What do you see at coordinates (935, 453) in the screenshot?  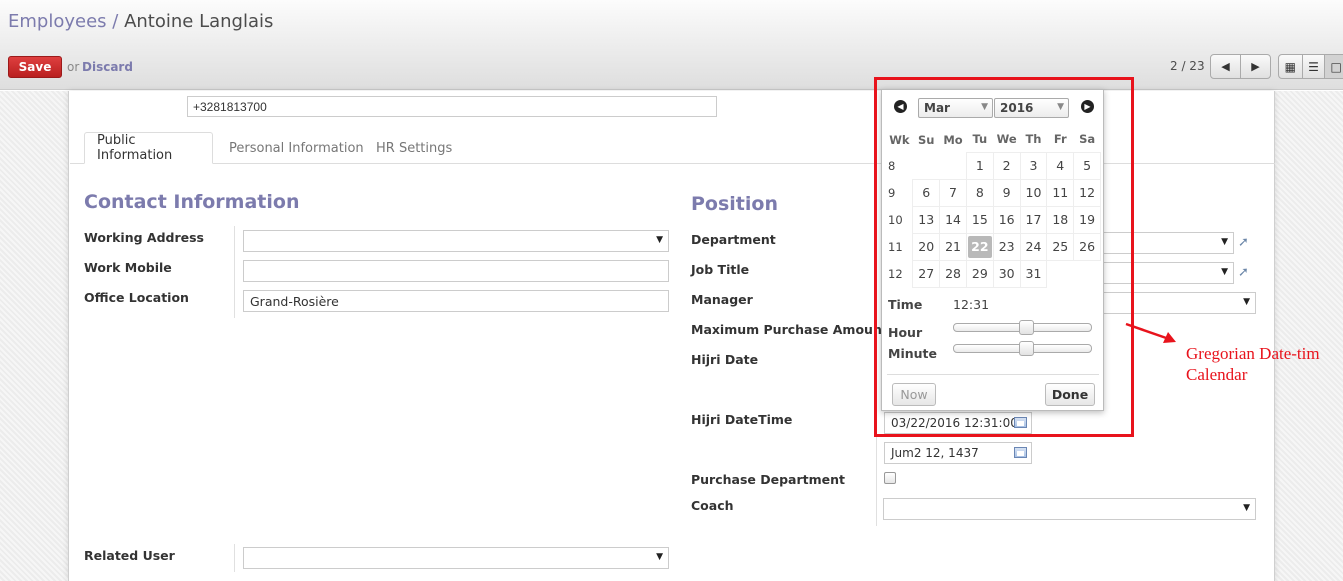 I see `hijri-date-value: Jum2 12, 1437` at bounding box center [935, 453].